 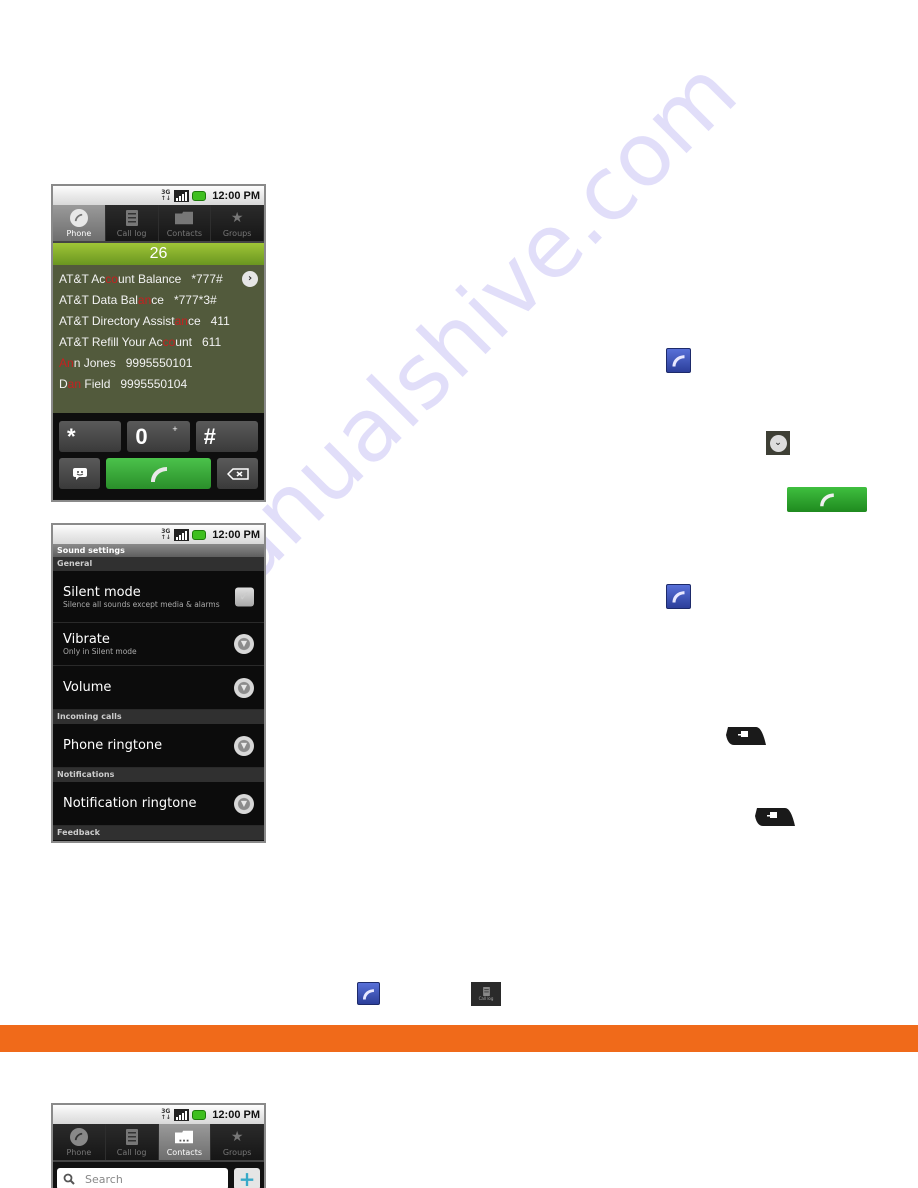 I want to click on key-star: *, so click(x=90, y=436).